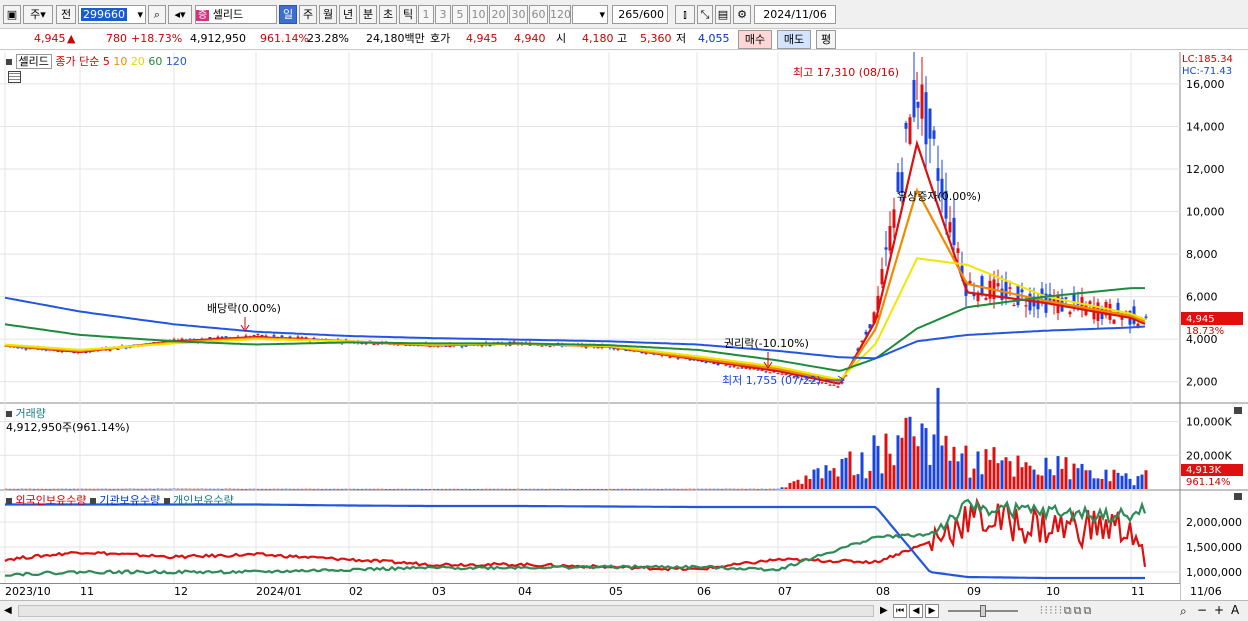 The image size is (1248, 621). I want to click on minute-button-1: 1, so click(426, 14).